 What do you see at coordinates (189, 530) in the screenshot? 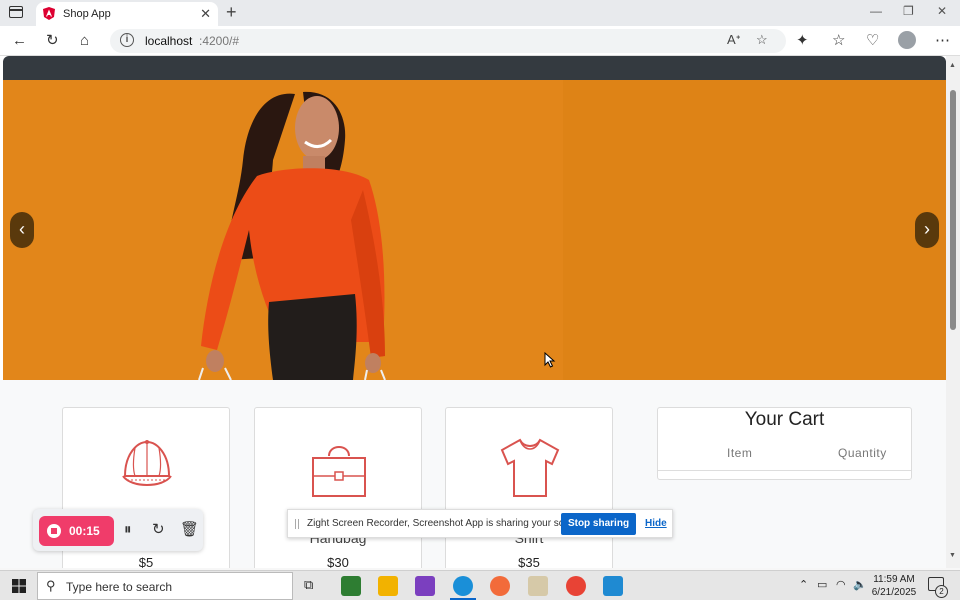
I see `delete-icon: 🗑` at bounding box center [189, 530].